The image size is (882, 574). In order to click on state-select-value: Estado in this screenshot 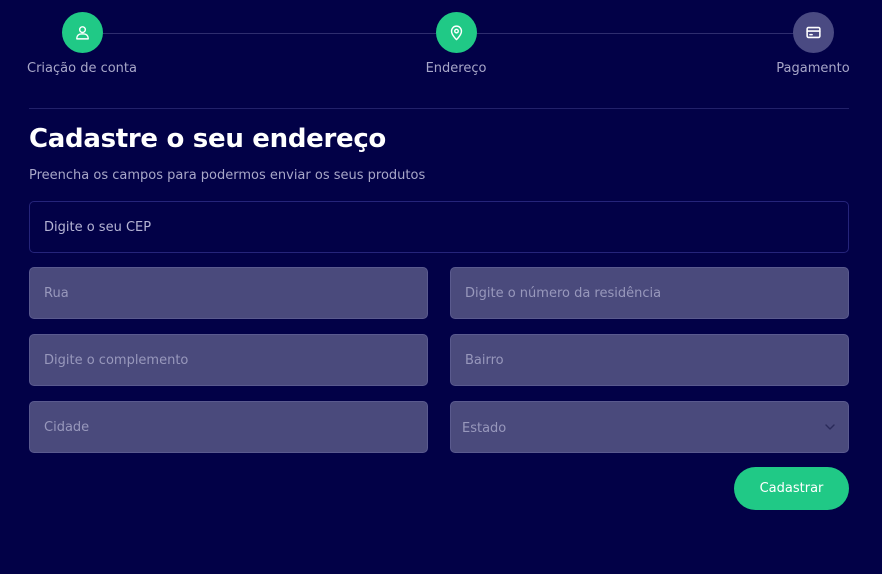, I will do `click(484, 428)`.